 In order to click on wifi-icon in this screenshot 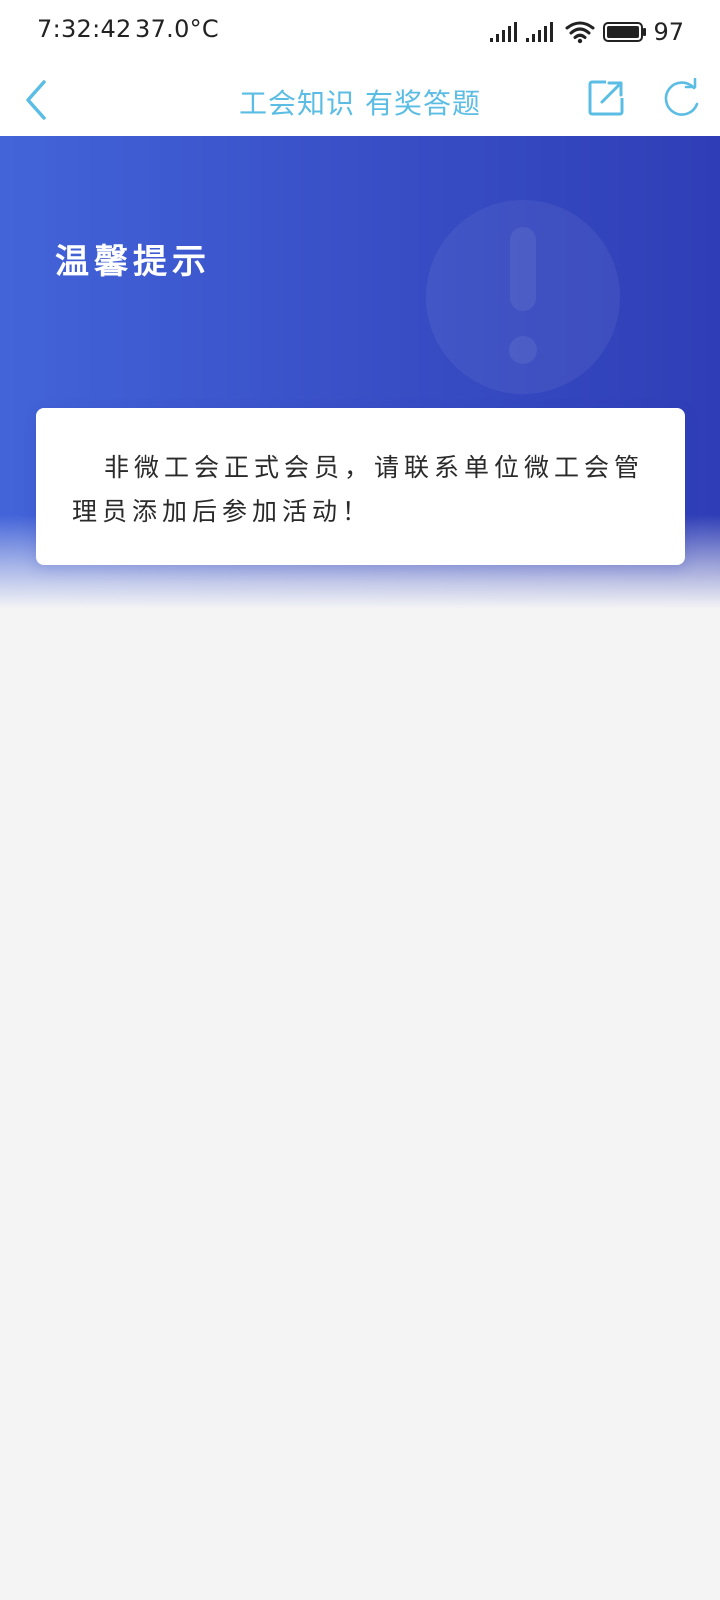, I will do `click(580, 32)`.